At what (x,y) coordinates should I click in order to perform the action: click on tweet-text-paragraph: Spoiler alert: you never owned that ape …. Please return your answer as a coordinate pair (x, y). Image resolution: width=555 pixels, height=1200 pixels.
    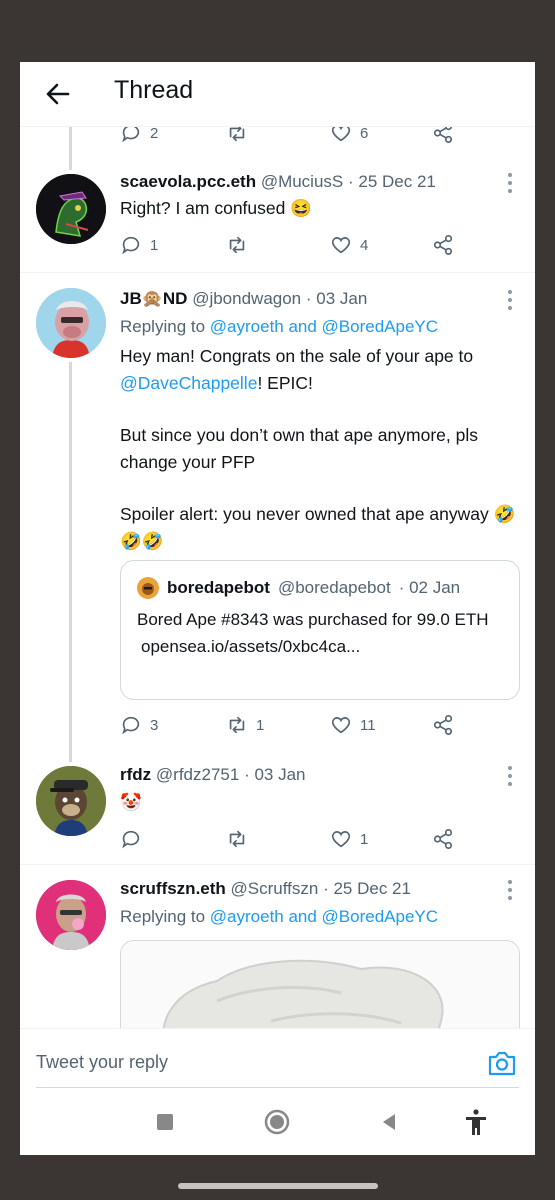
    Looking at the image, I should click on (318, 527).